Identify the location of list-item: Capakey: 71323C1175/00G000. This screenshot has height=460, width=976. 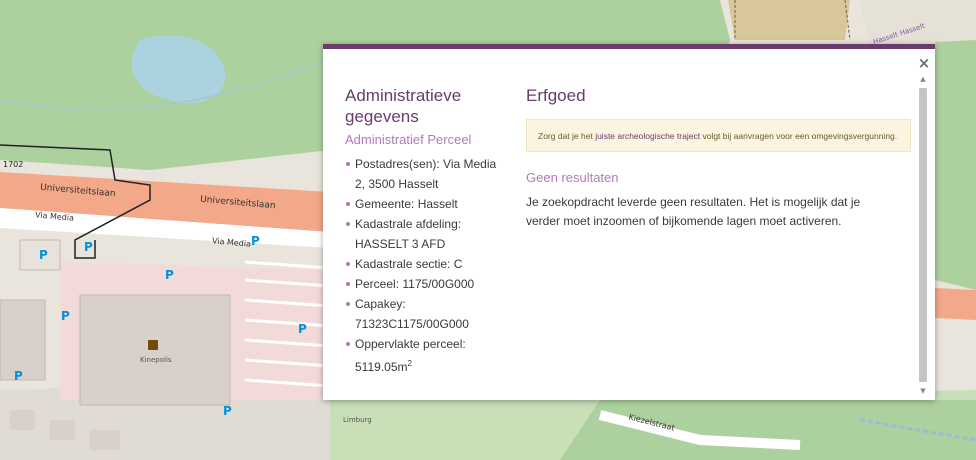
(425, 314).